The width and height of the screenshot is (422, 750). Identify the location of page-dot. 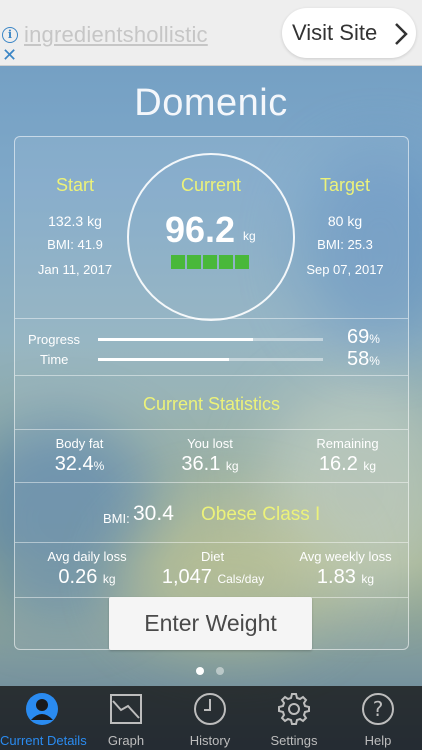
(220, 671).